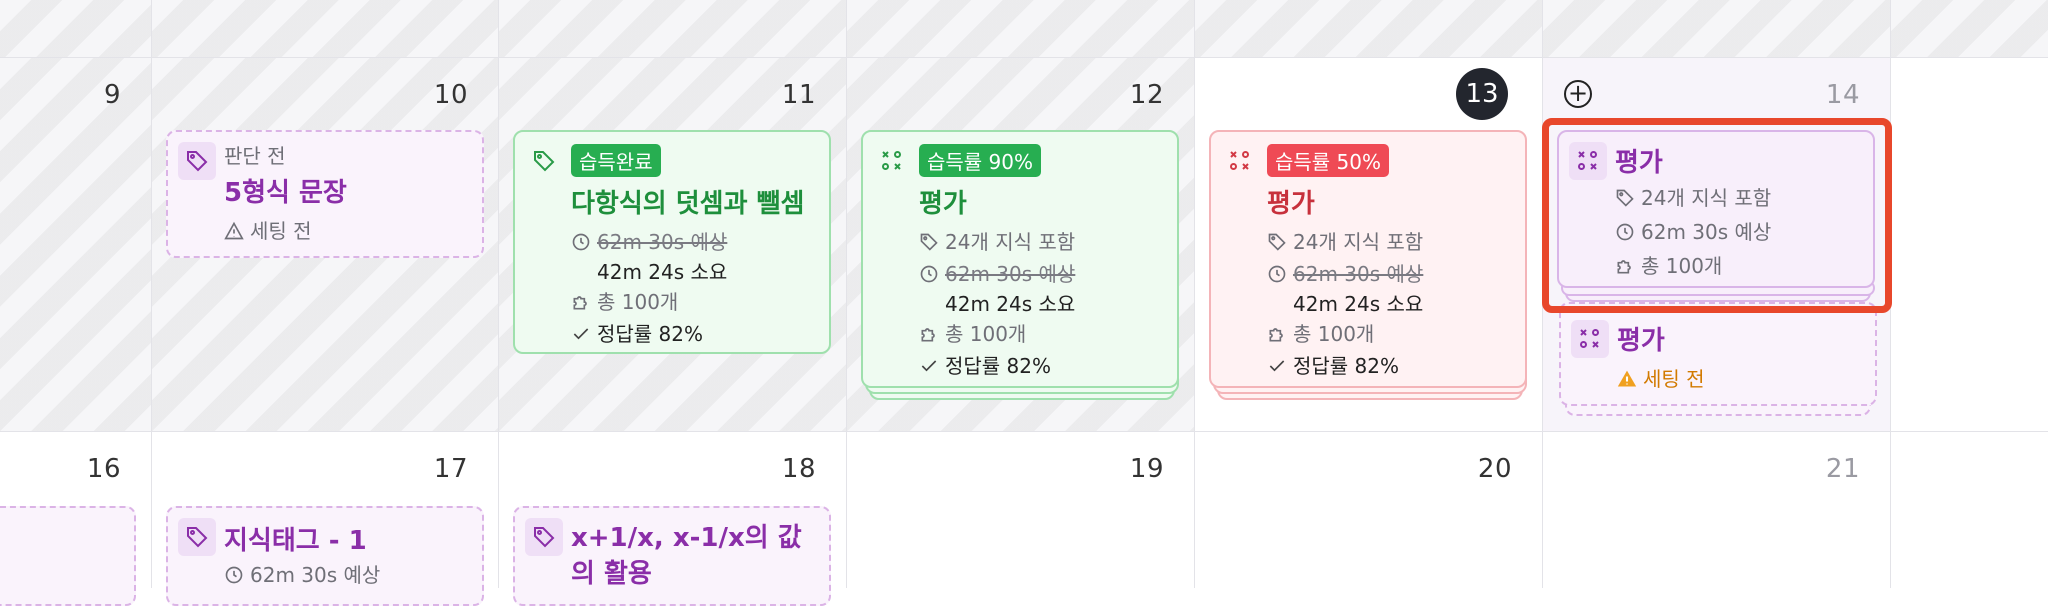 The image size is (2048, 606). Describe the element at coordinates (1146, 469) in the screenshot. I see `day-number: 19` at that location.